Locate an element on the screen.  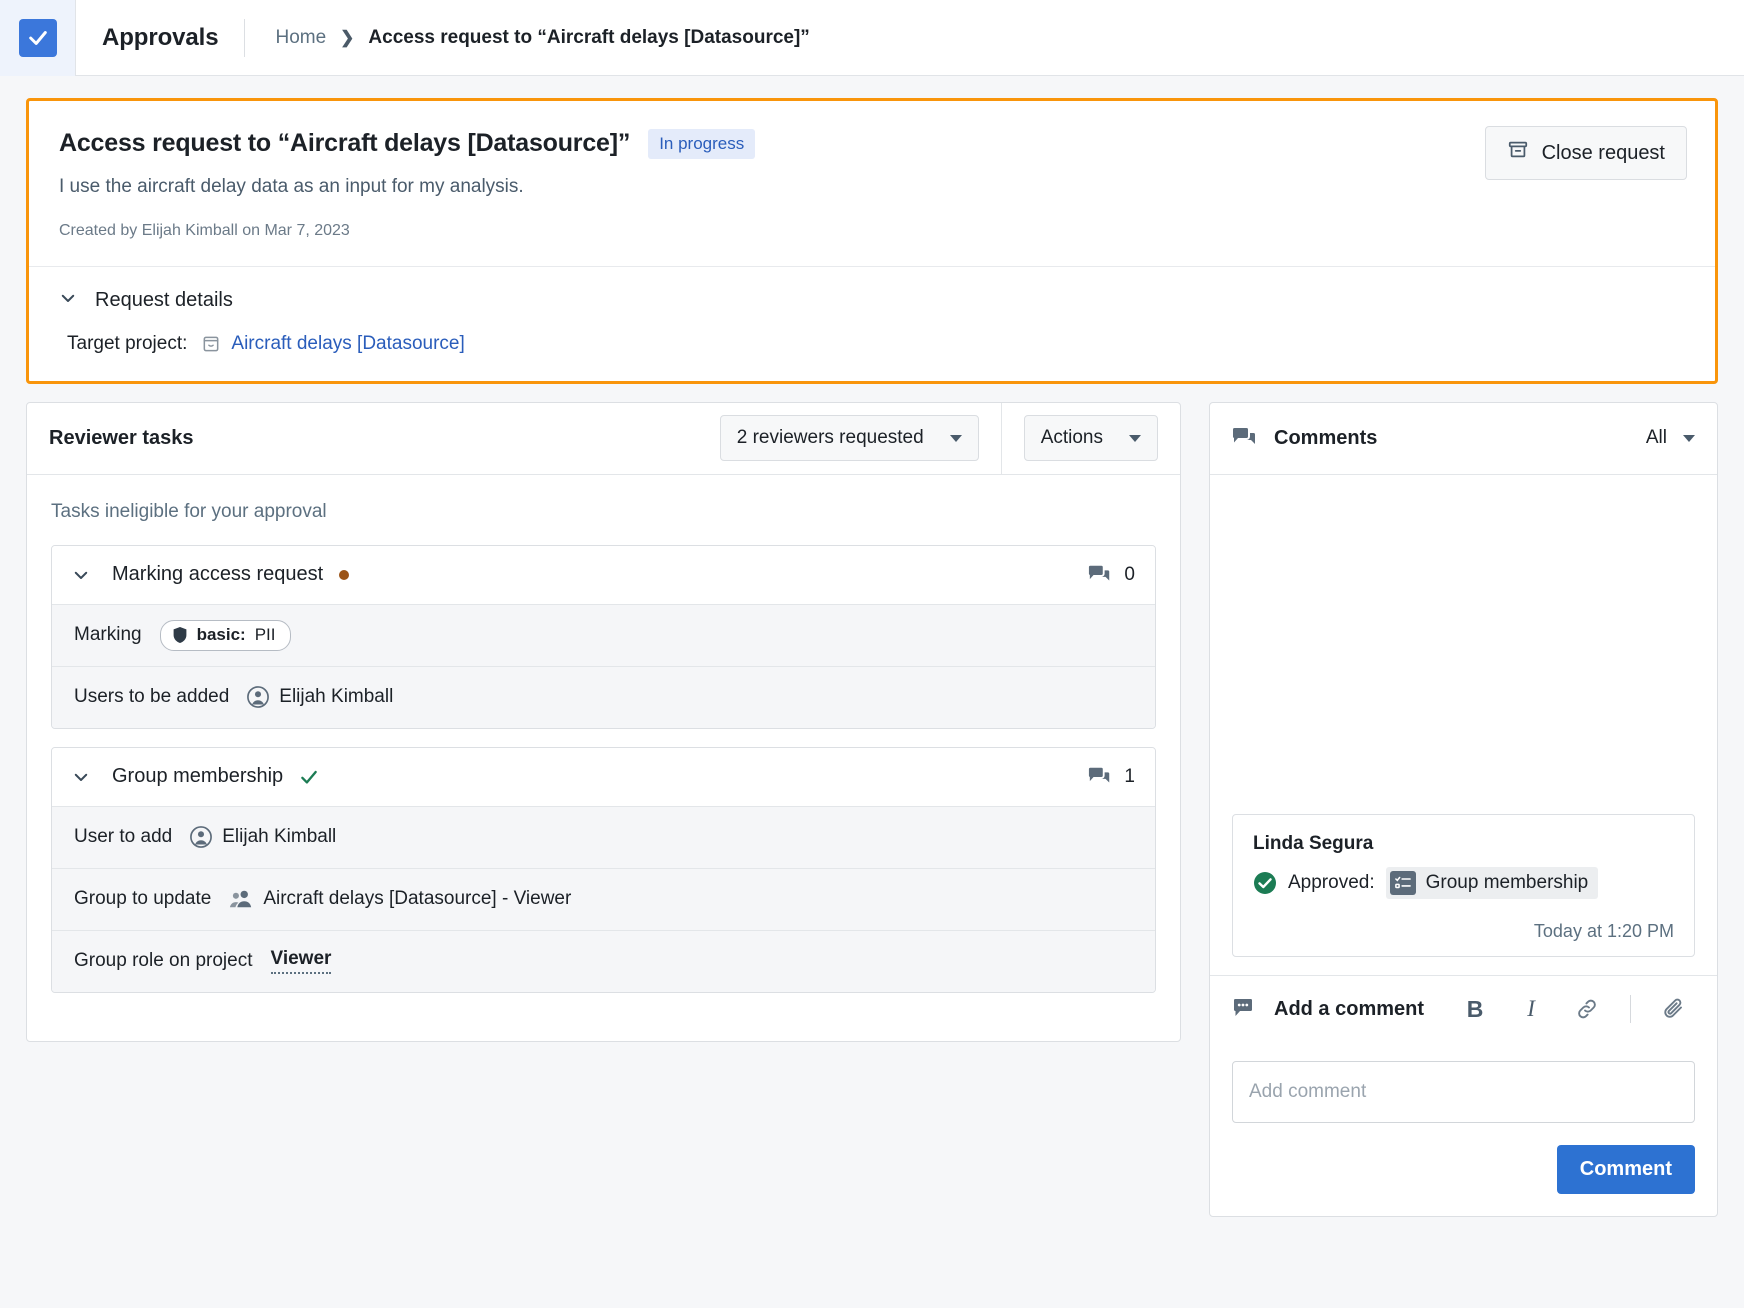
request-created-meta: Created by Elijah Kimball on Mar 7, 2023 is located at coordinates (204, 230).